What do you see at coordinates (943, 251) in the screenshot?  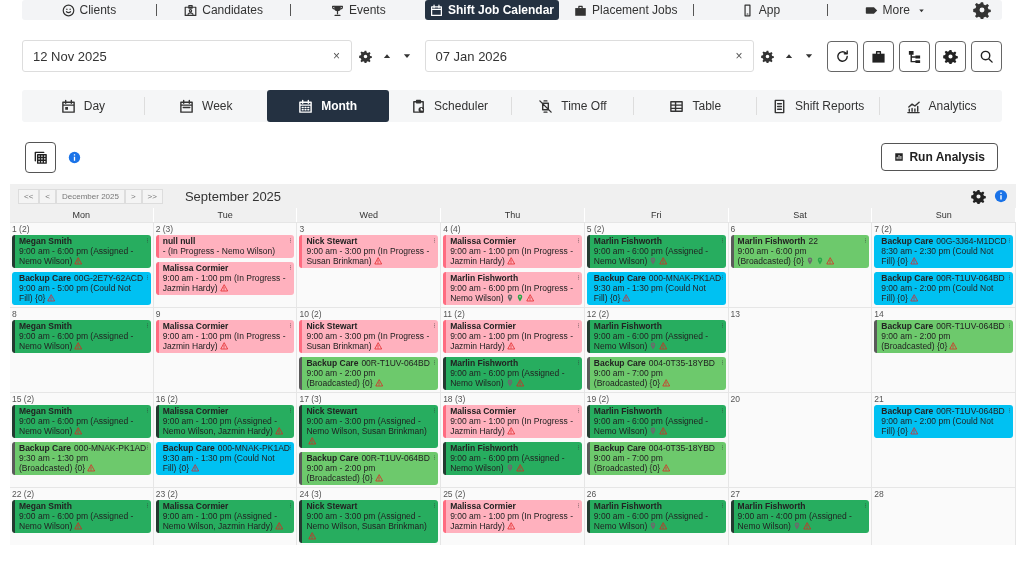 I see `shift-event: Backup Care 00G-3J64-M1DCD 8:30 am - 2:30 pm (Could Not Fill) {0}` at bounding box center [943, 251].